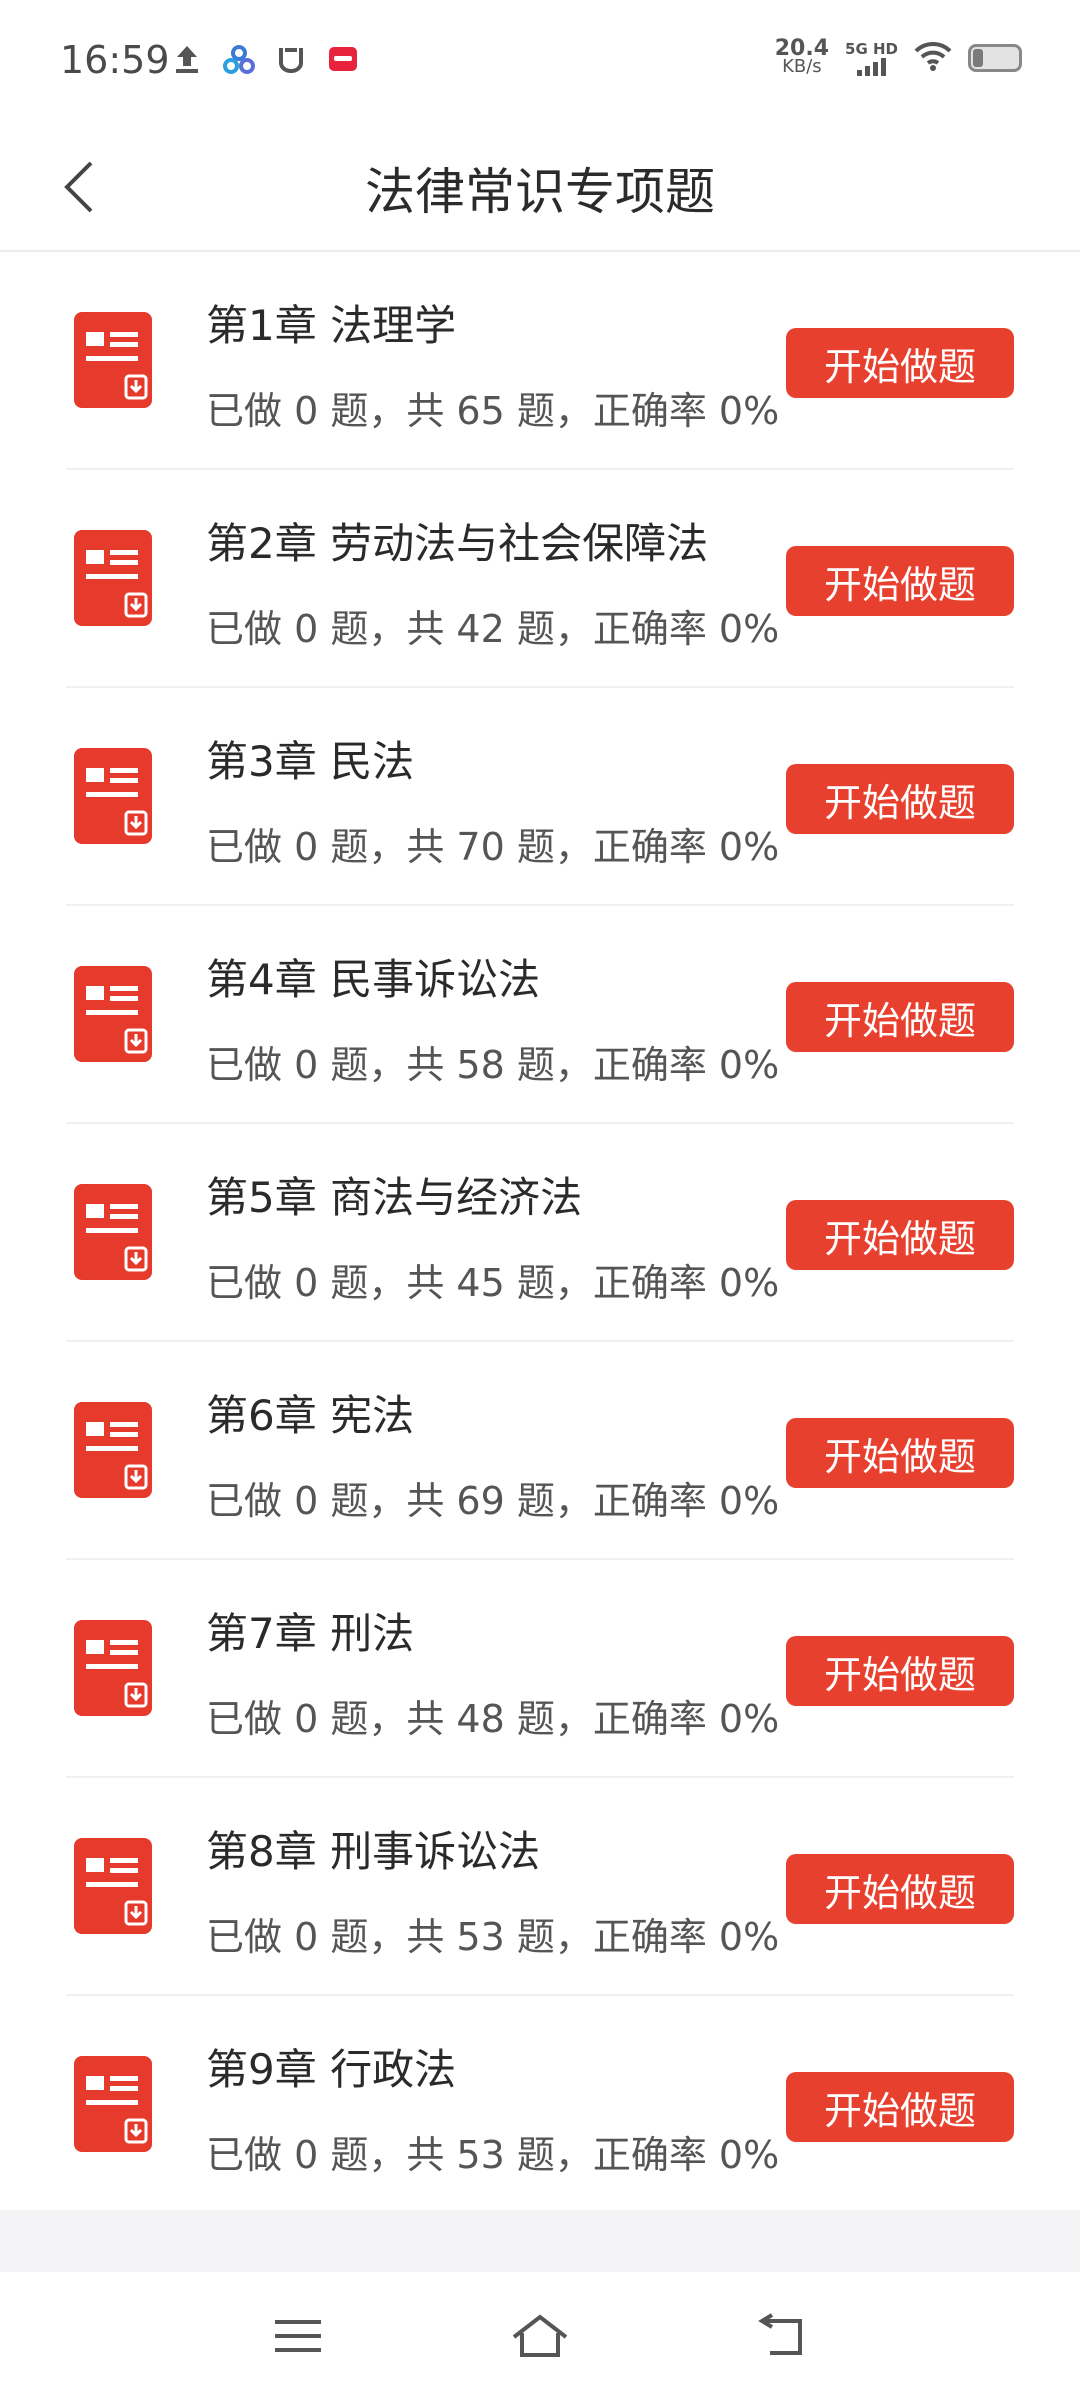 Image resolution: width=1080 pixels, height=2400 pixels. I want to click on chapter-title: 第8章 刑事诉讼法, so click(373, 1851).